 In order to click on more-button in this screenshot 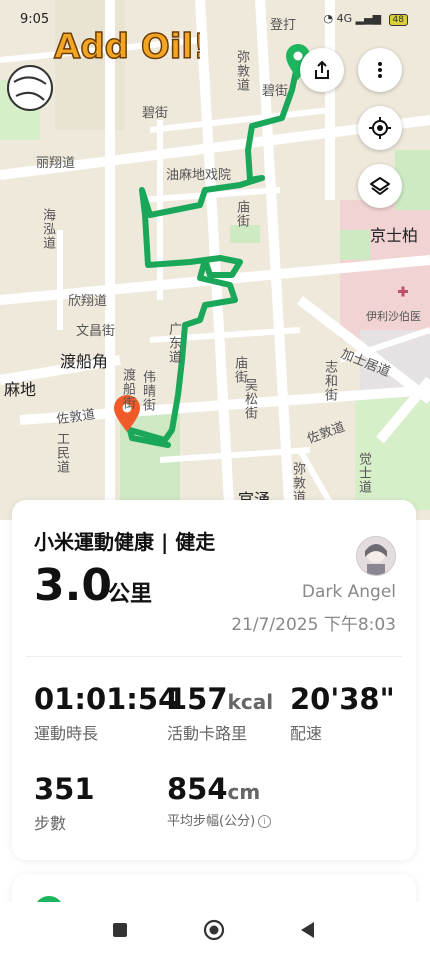, I will do `click(380, 70)`.